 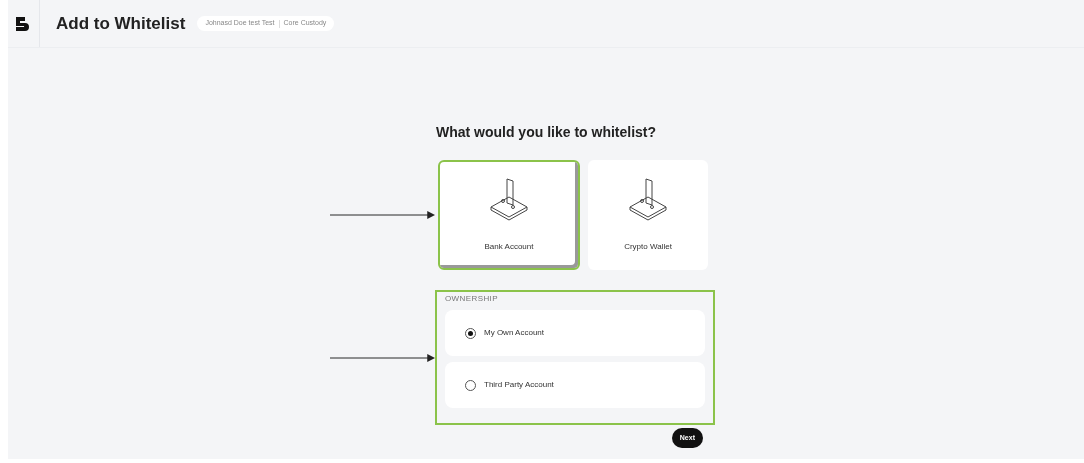 I want to click on question-heading: What would you like to whitelist?, so click(x=546, y=132).